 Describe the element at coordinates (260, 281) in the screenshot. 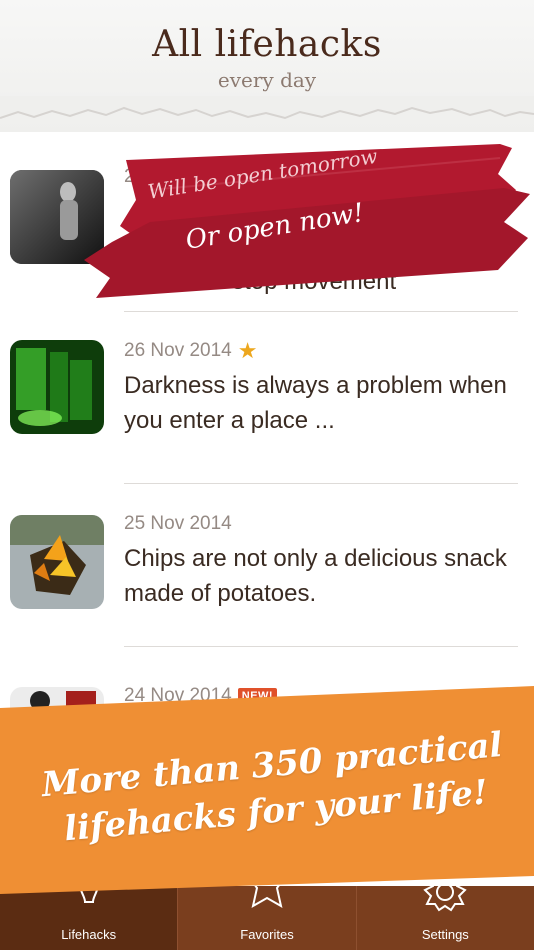

I see `item-summary: on of non-stop movement` at that location.